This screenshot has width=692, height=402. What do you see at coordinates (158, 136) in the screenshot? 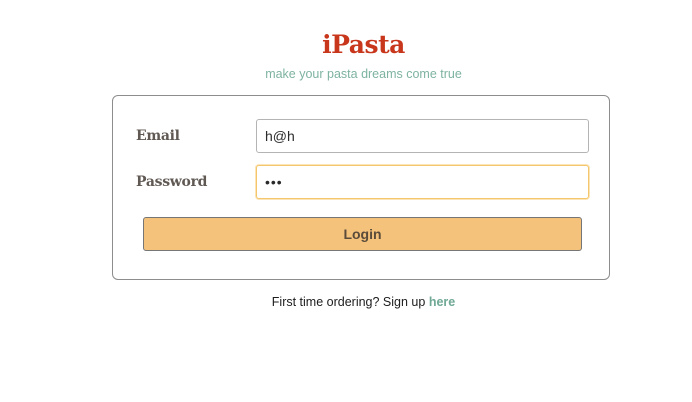
I see `email-label: Email` at bounding box center [158, 136].